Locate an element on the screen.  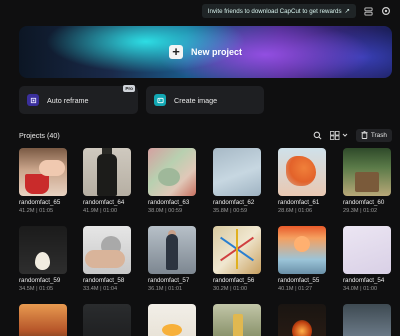
project-card: randomfact_56 30.2M | 01:00 is located at coordinates (237, 259).